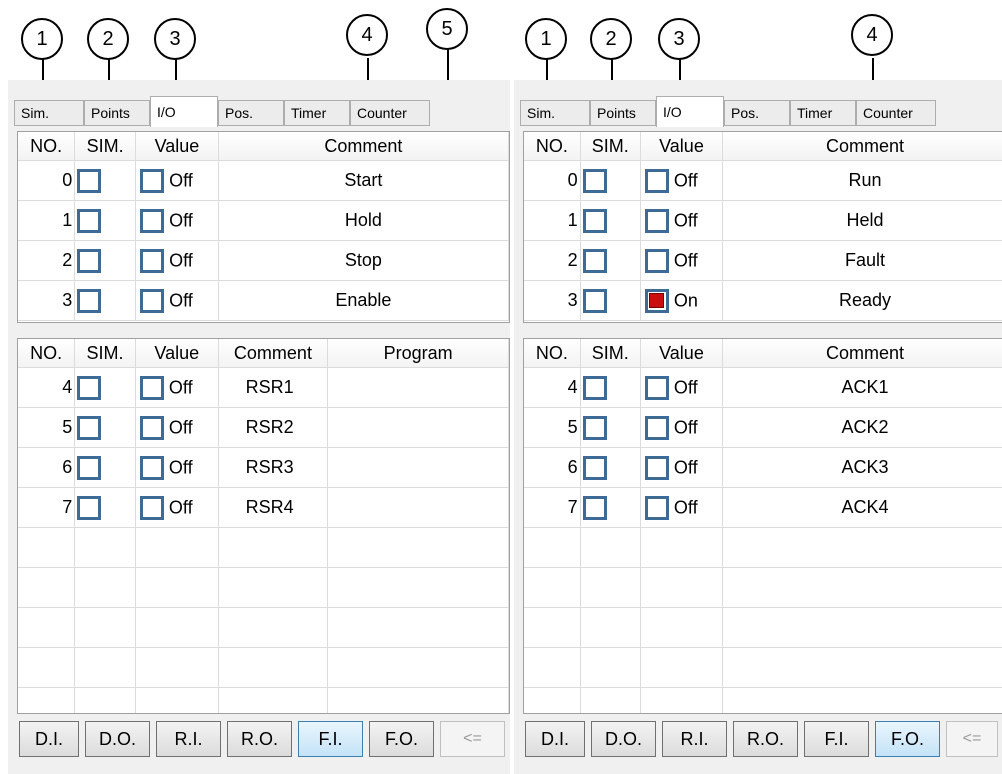 The height and width of the screenshot is (774, 1002). Describe the element at coordinates (862, 387) in the screenshot. I see `comment-cell: ACK1` at that location.